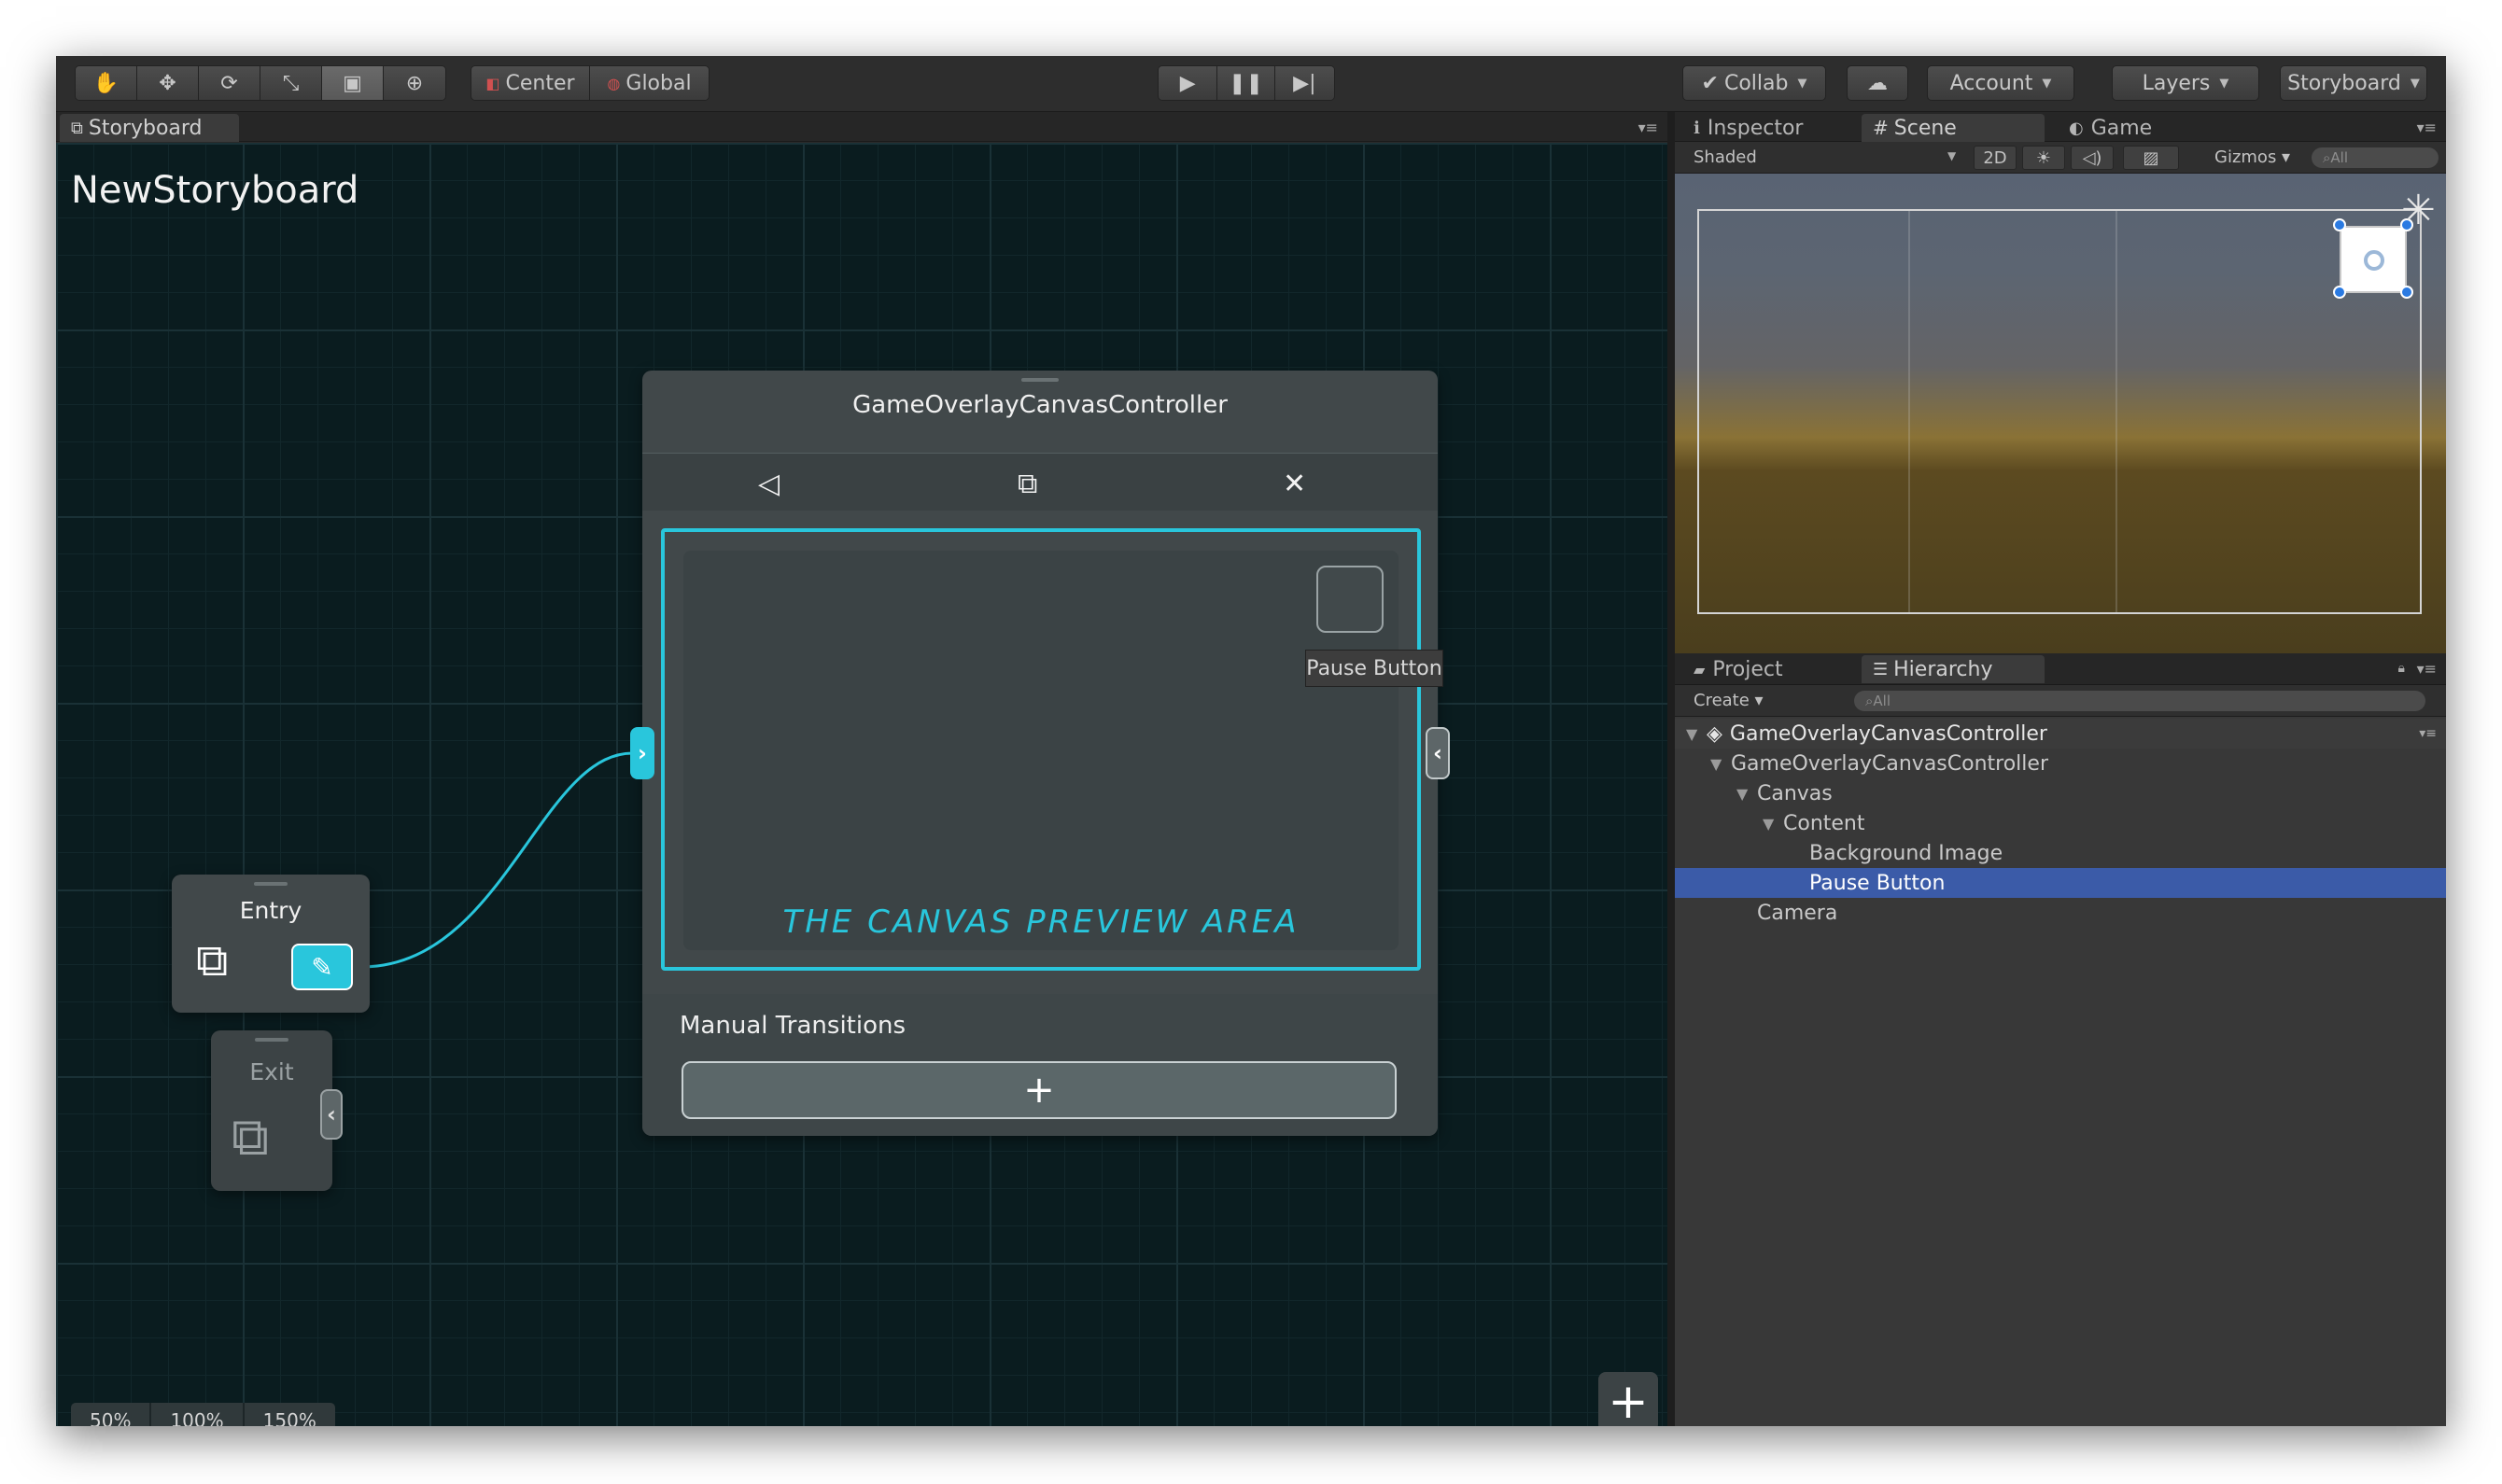 The image size is (2502, 1484). I want to click on controller-output-port: ‹, so click(1438, 753).